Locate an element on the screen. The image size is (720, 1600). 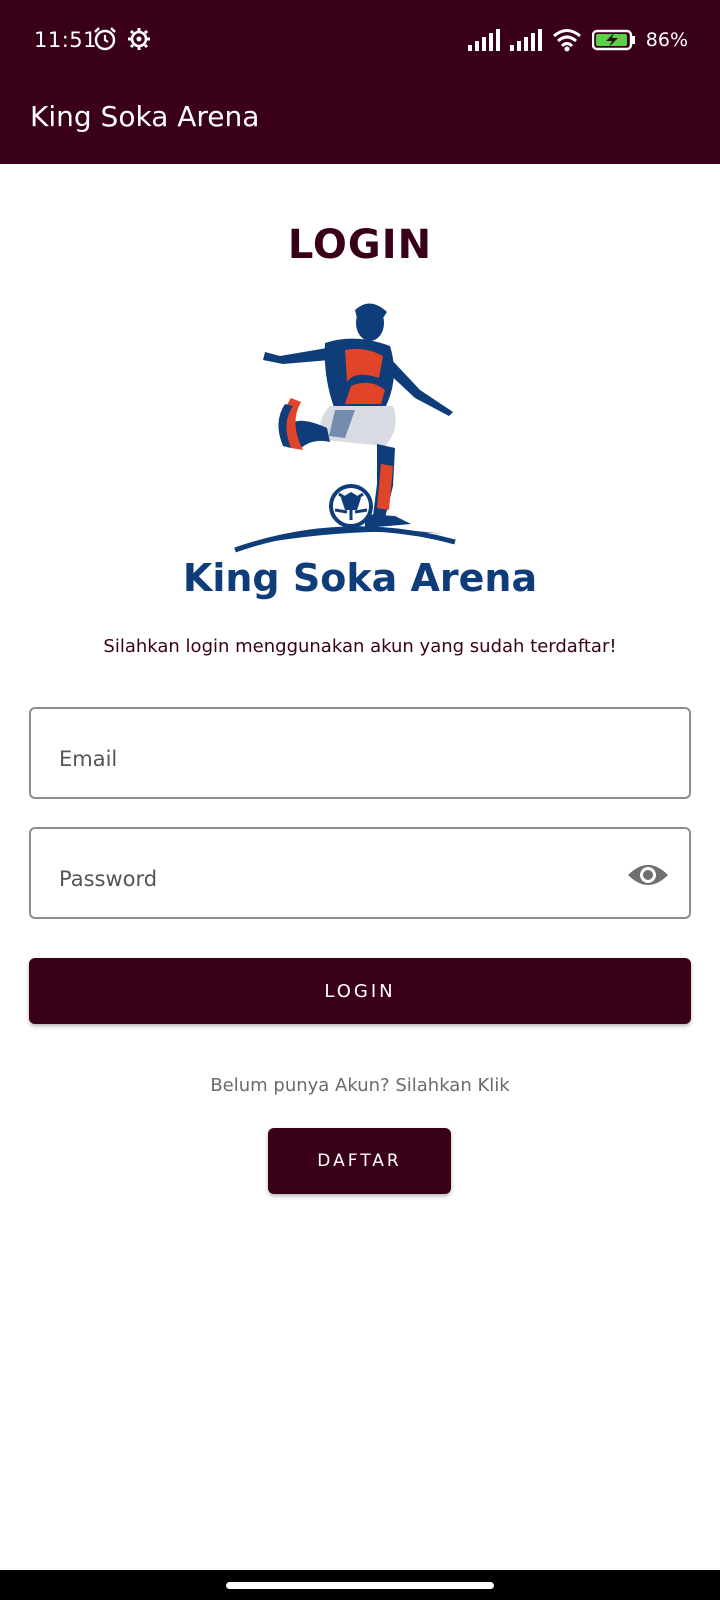
eye-icon is located at coordinates (648, 875).